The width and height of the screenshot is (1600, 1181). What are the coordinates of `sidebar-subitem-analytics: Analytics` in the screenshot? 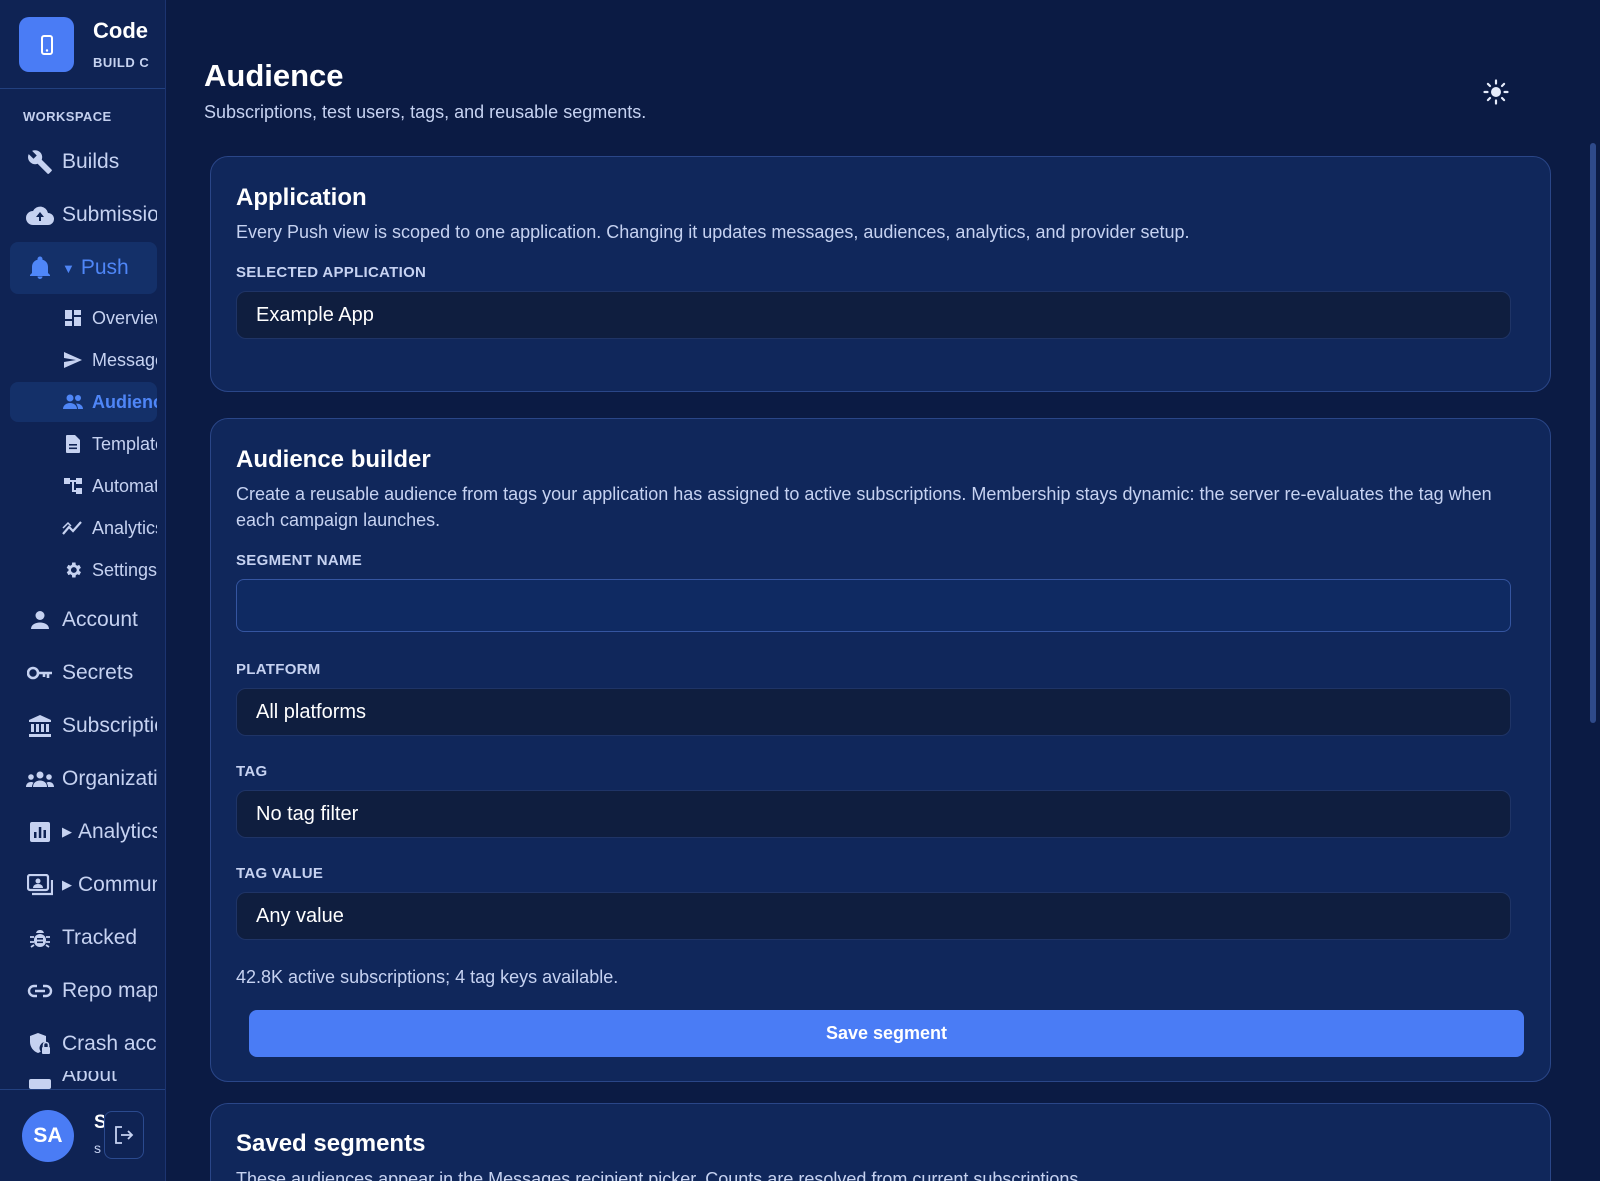 It's located at (83, 528).